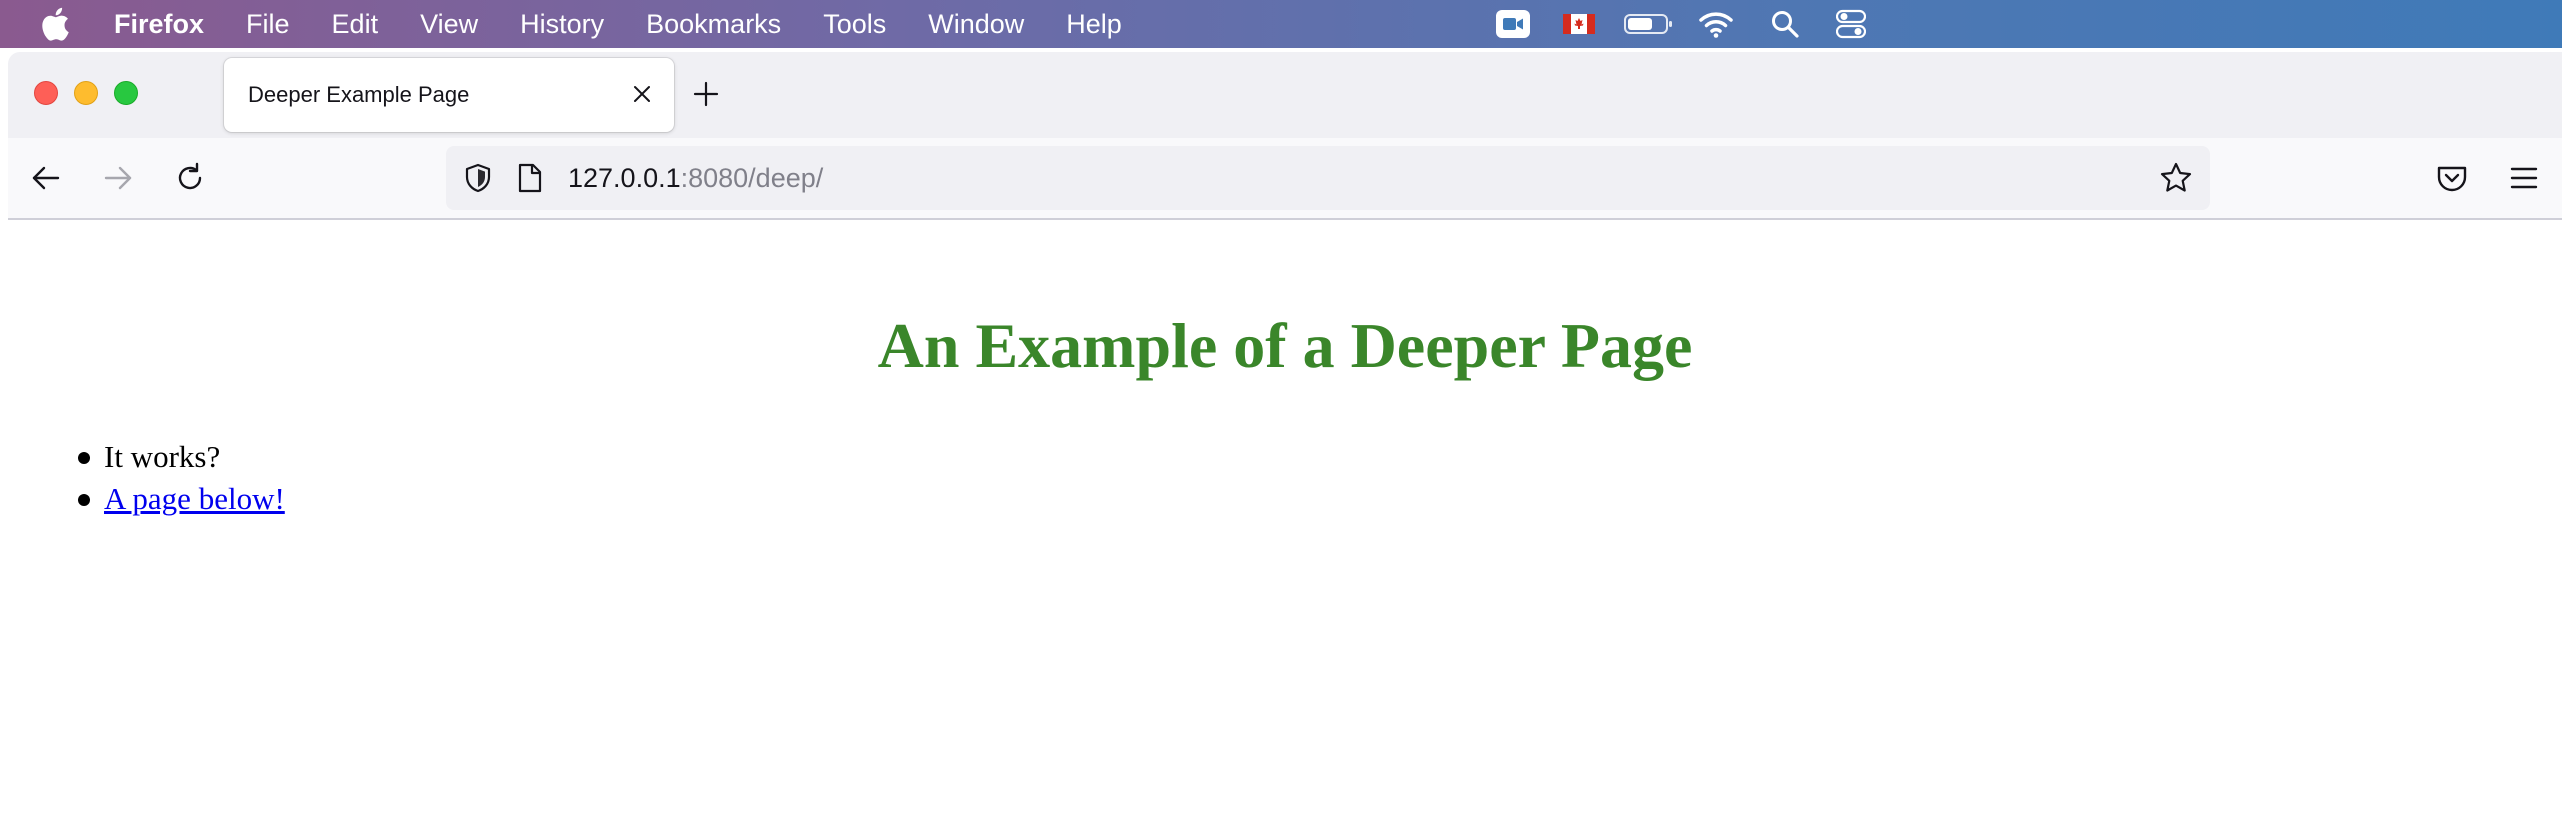  I want to click on url-host: 127.0.0.1, so click(624, 178).